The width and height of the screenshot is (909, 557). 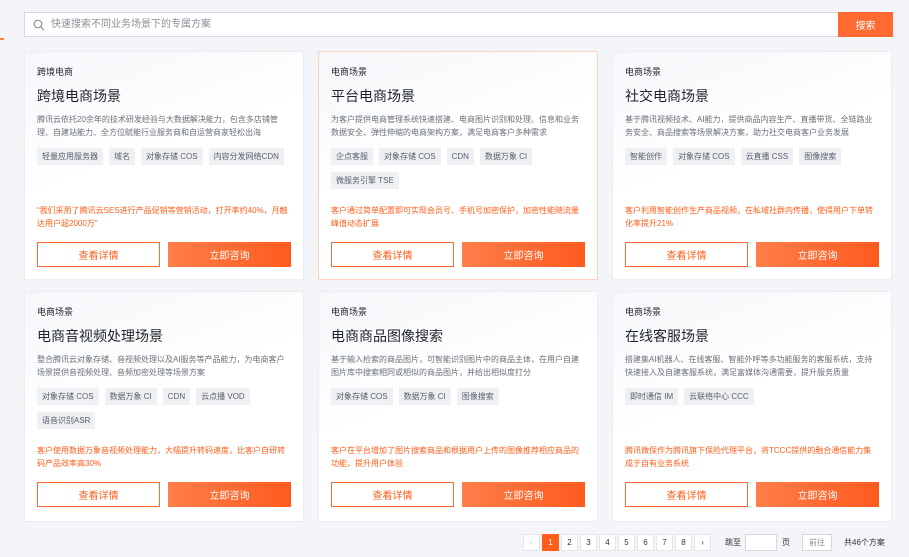 What do you see at coordinates (667, 336) in the screenshot?
I see `card-title: 在线客服场景` at bounding box center [667, 336].